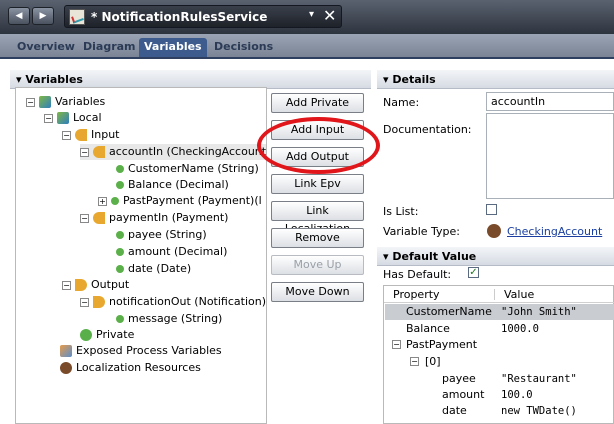  Describe the element at coordinates (81, 135) in the screenshot. I see `input-icon` at that location.